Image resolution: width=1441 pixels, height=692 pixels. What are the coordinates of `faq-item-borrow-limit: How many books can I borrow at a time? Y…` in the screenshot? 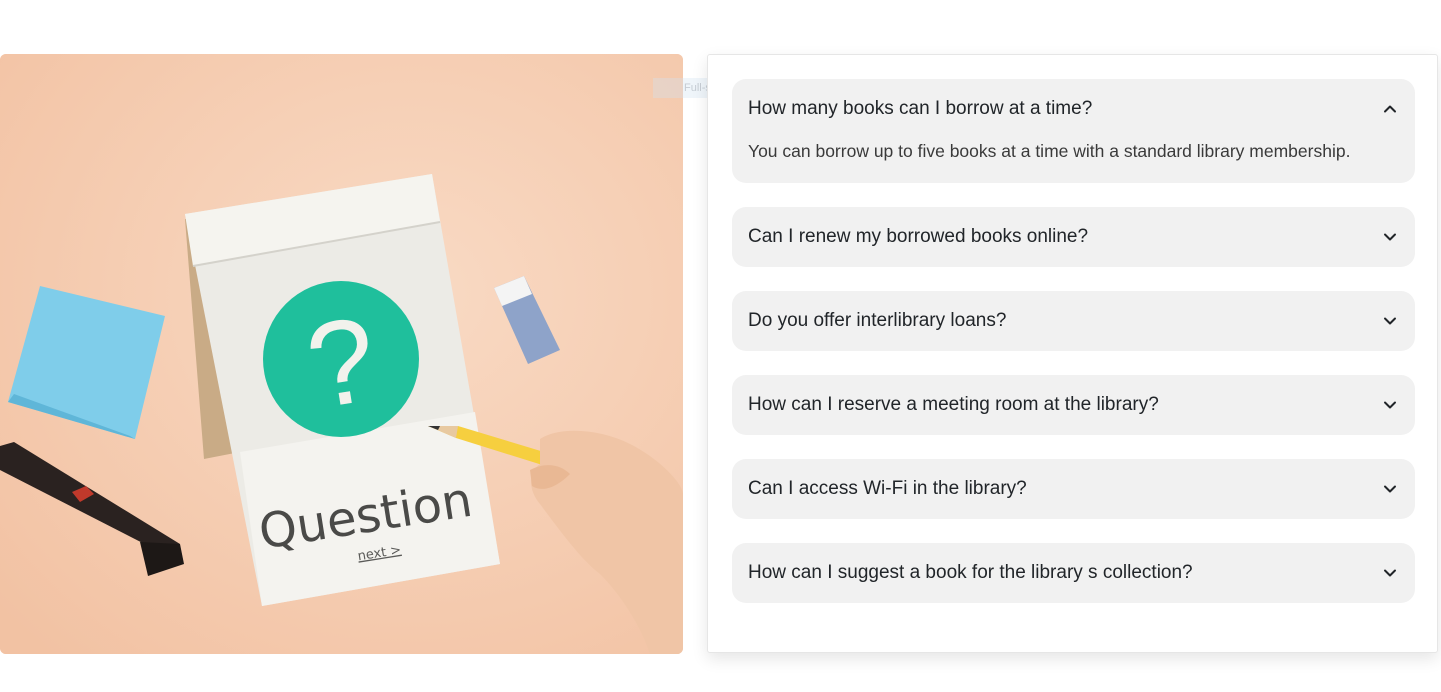 It's located at (1073, 131).